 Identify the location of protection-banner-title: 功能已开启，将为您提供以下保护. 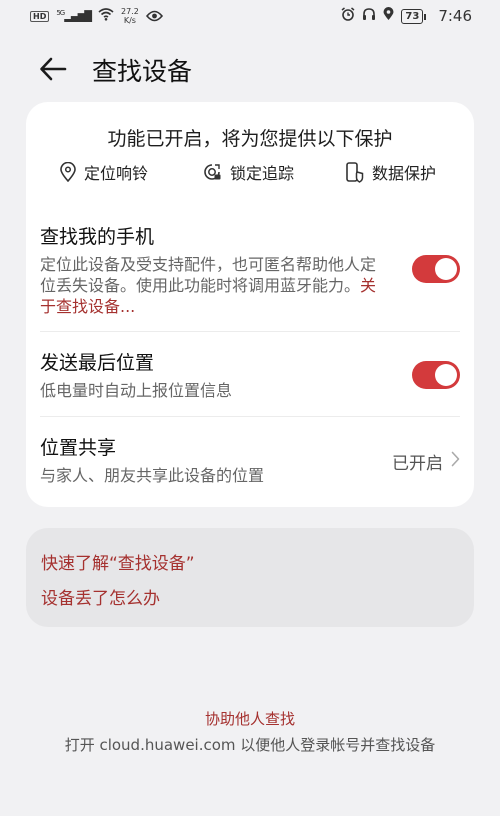
(250, 139).